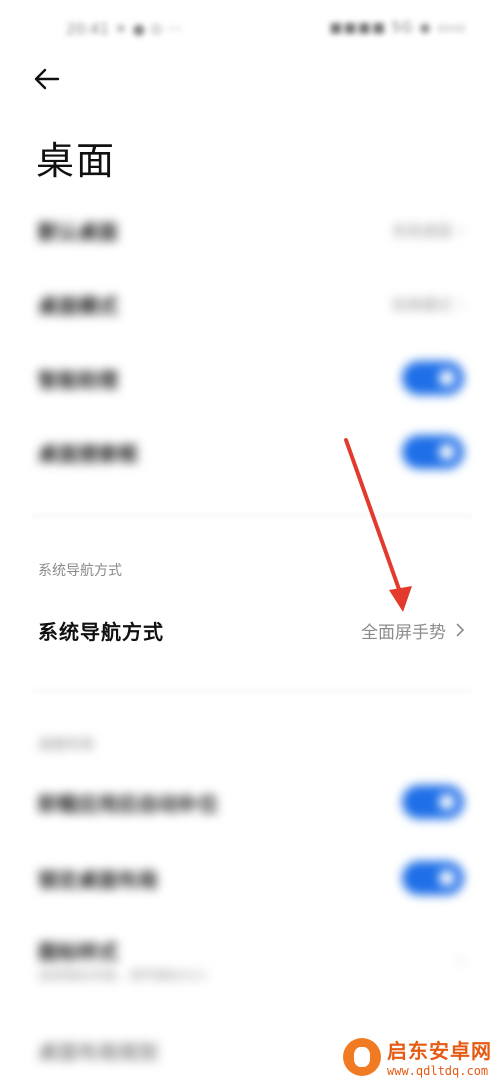  Describe the element at coordinates (250, 30) in the screenshot. I see `status-bar: 20:41 ☀ ● ⊙ ··· ■■■■ 5G ◉ ▭▭` at that location.